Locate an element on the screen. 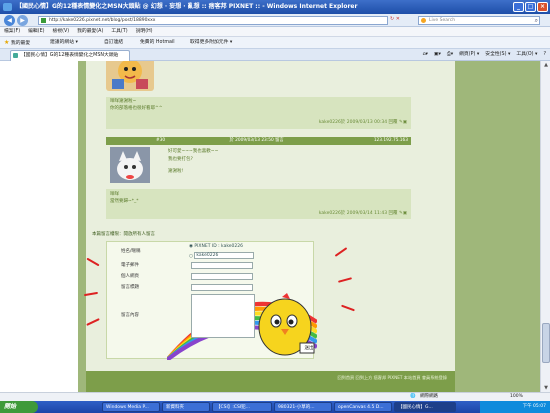  cartoon-avatar-icon is located at coordinates (130, 75).